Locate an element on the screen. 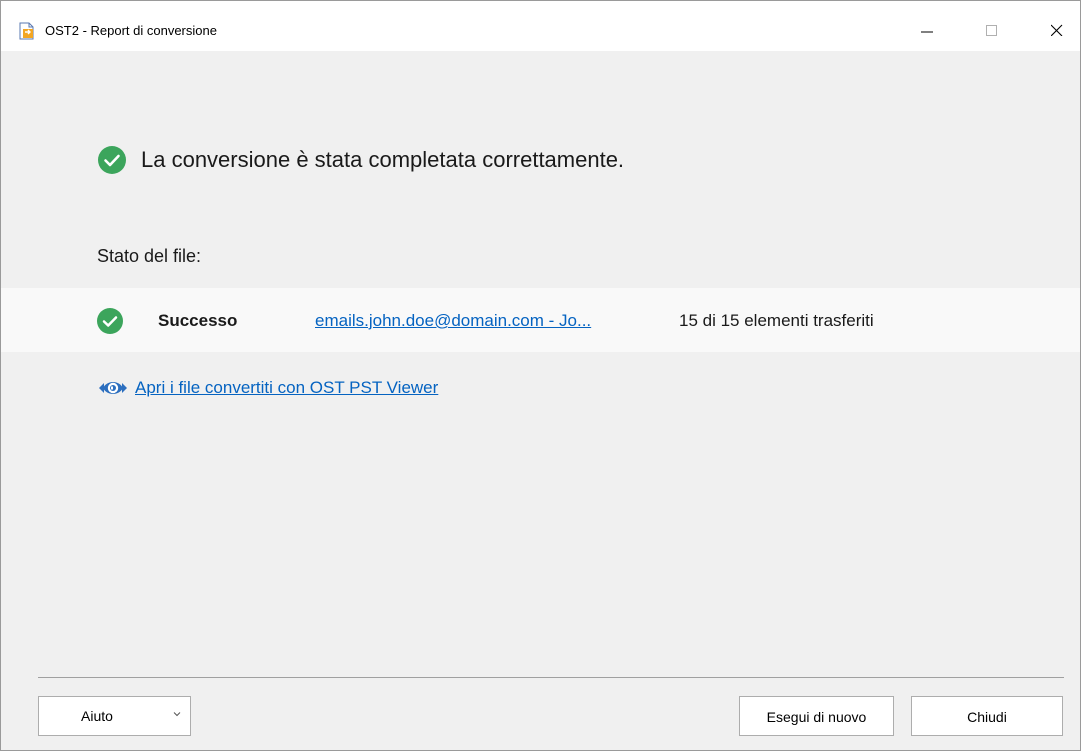  close-button: Chiudi is located at coordinates (987, 716).